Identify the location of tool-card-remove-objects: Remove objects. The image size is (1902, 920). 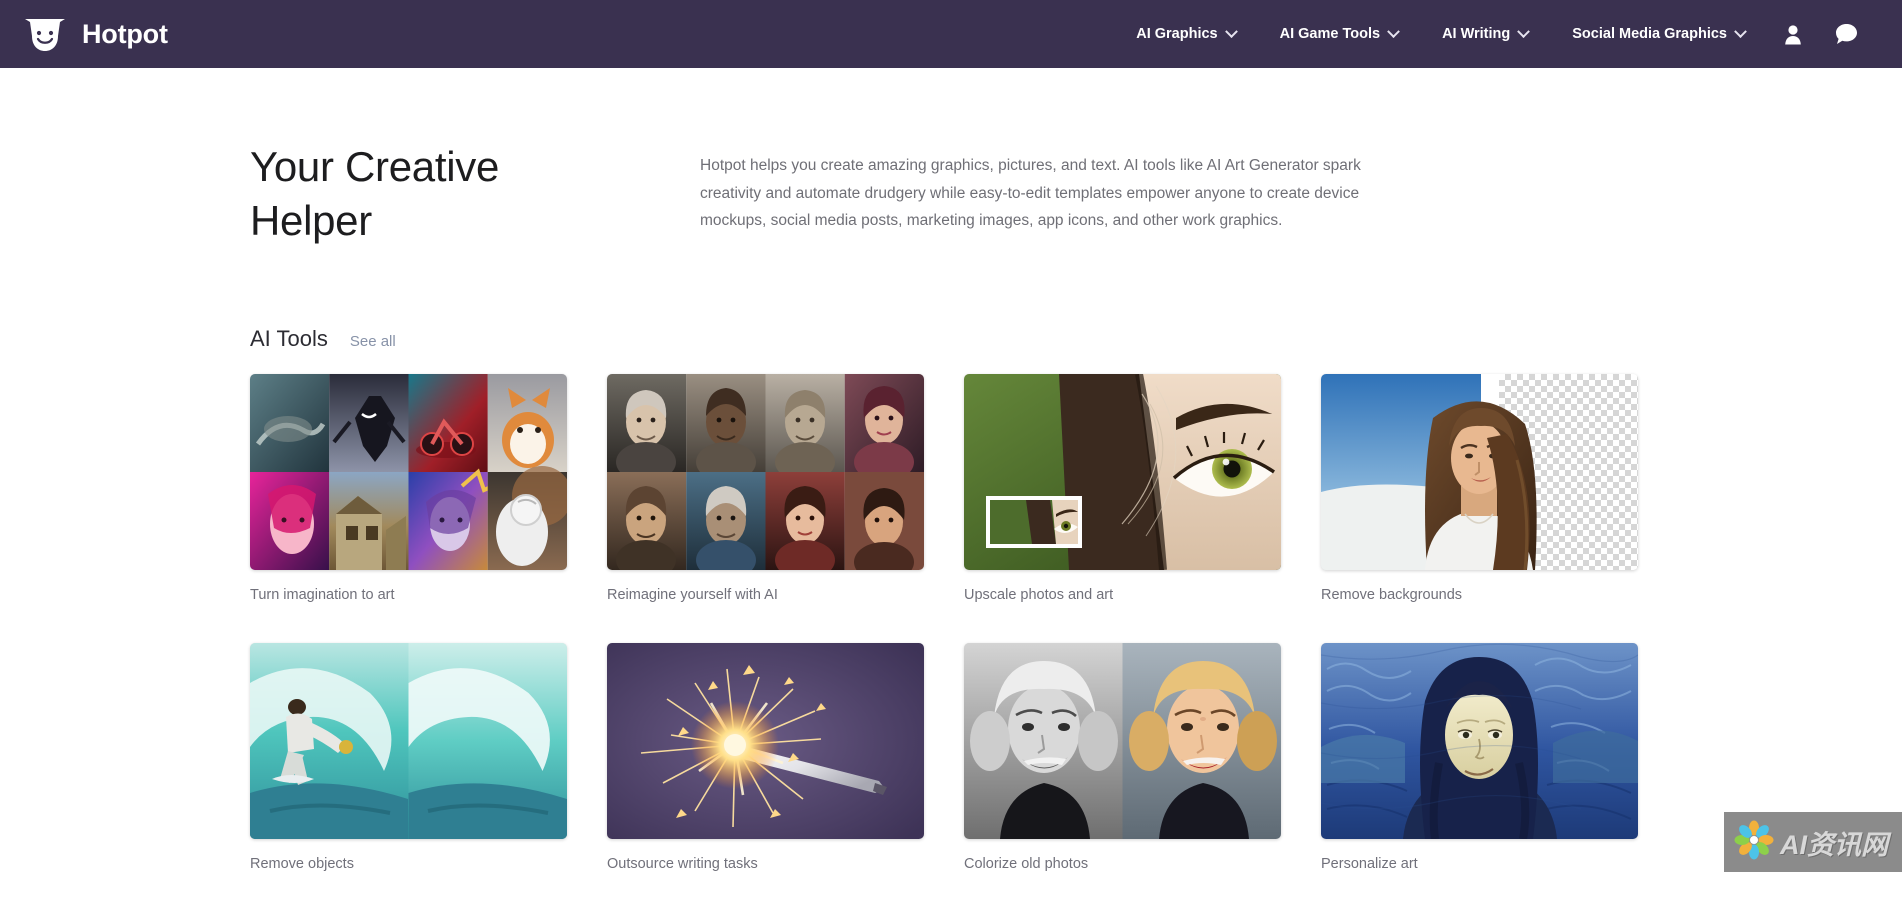
(408, 757).